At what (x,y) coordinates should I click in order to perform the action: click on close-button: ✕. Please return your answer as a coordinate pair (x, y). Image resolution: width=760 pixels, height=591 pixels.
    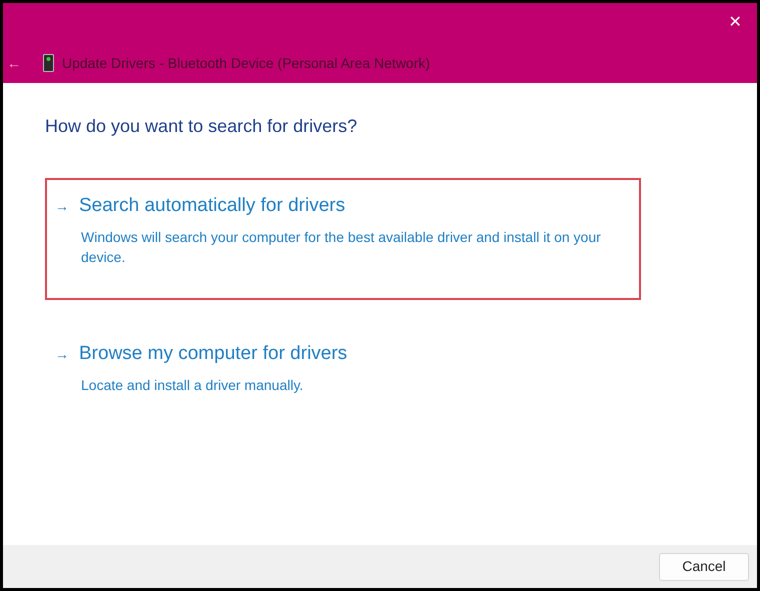
    Looking at the image, I should click on (735, 23).